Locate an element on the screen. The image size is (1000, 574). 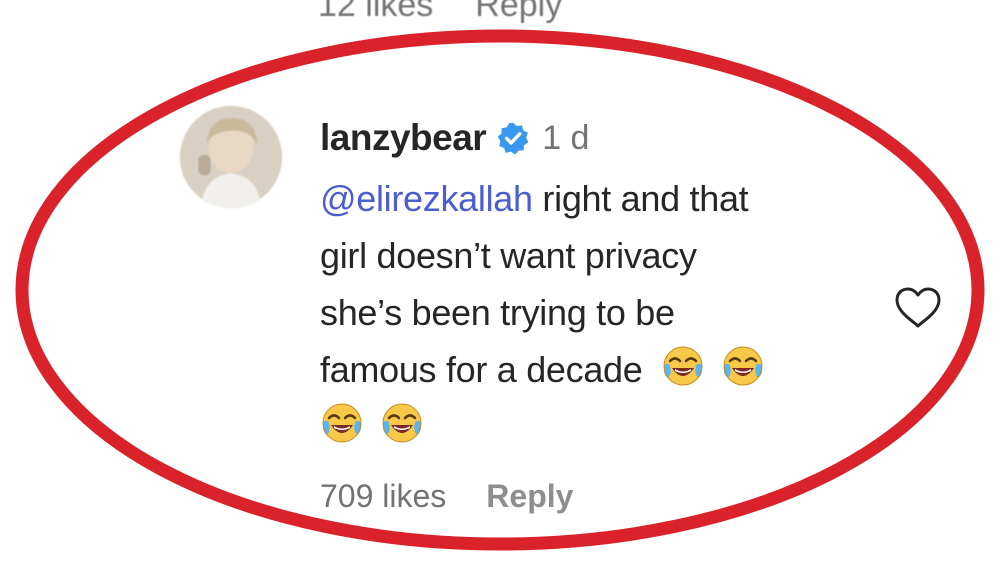
reply-button: Reply is located at coordinates (529, 496).